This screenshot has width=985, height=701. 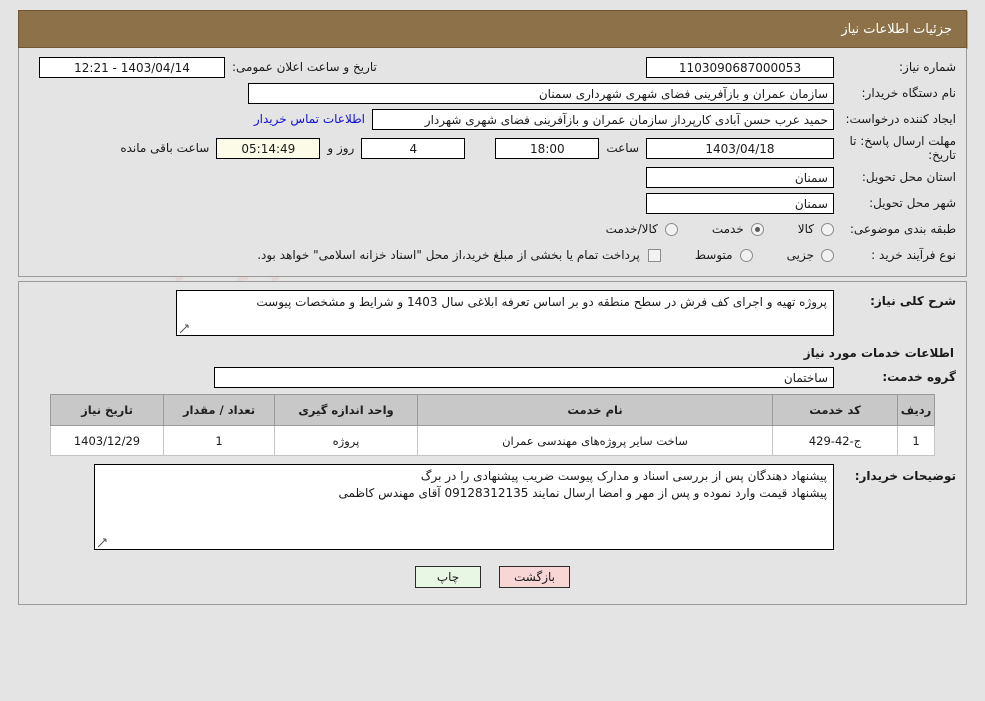 What do you see at coordinates (492, 203) in the screenshot?
I see `row-city: شهر محل تحویل: سمنان` at bounding box center [492, 203].